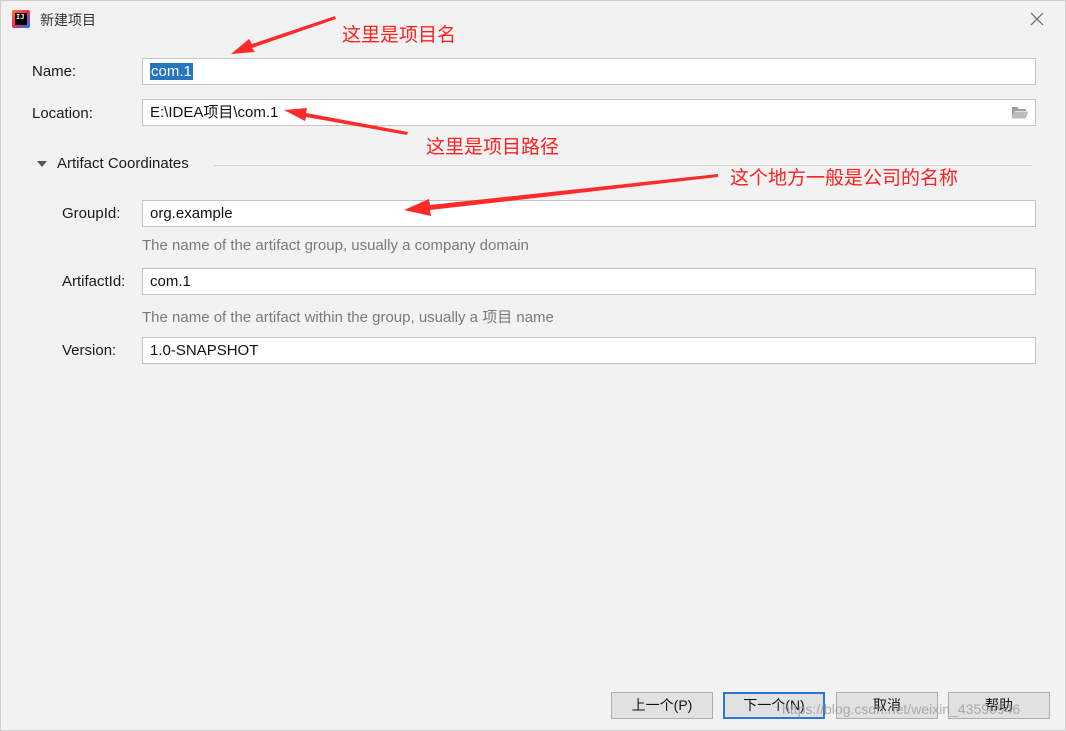 The width and height of the screenshot is (1066, 731). What do you see at coordinates (844, 178) in the screenshot?
I see `annotation-company-name: 这个地方一般是公司的名称` at bounding box center [844, 178].